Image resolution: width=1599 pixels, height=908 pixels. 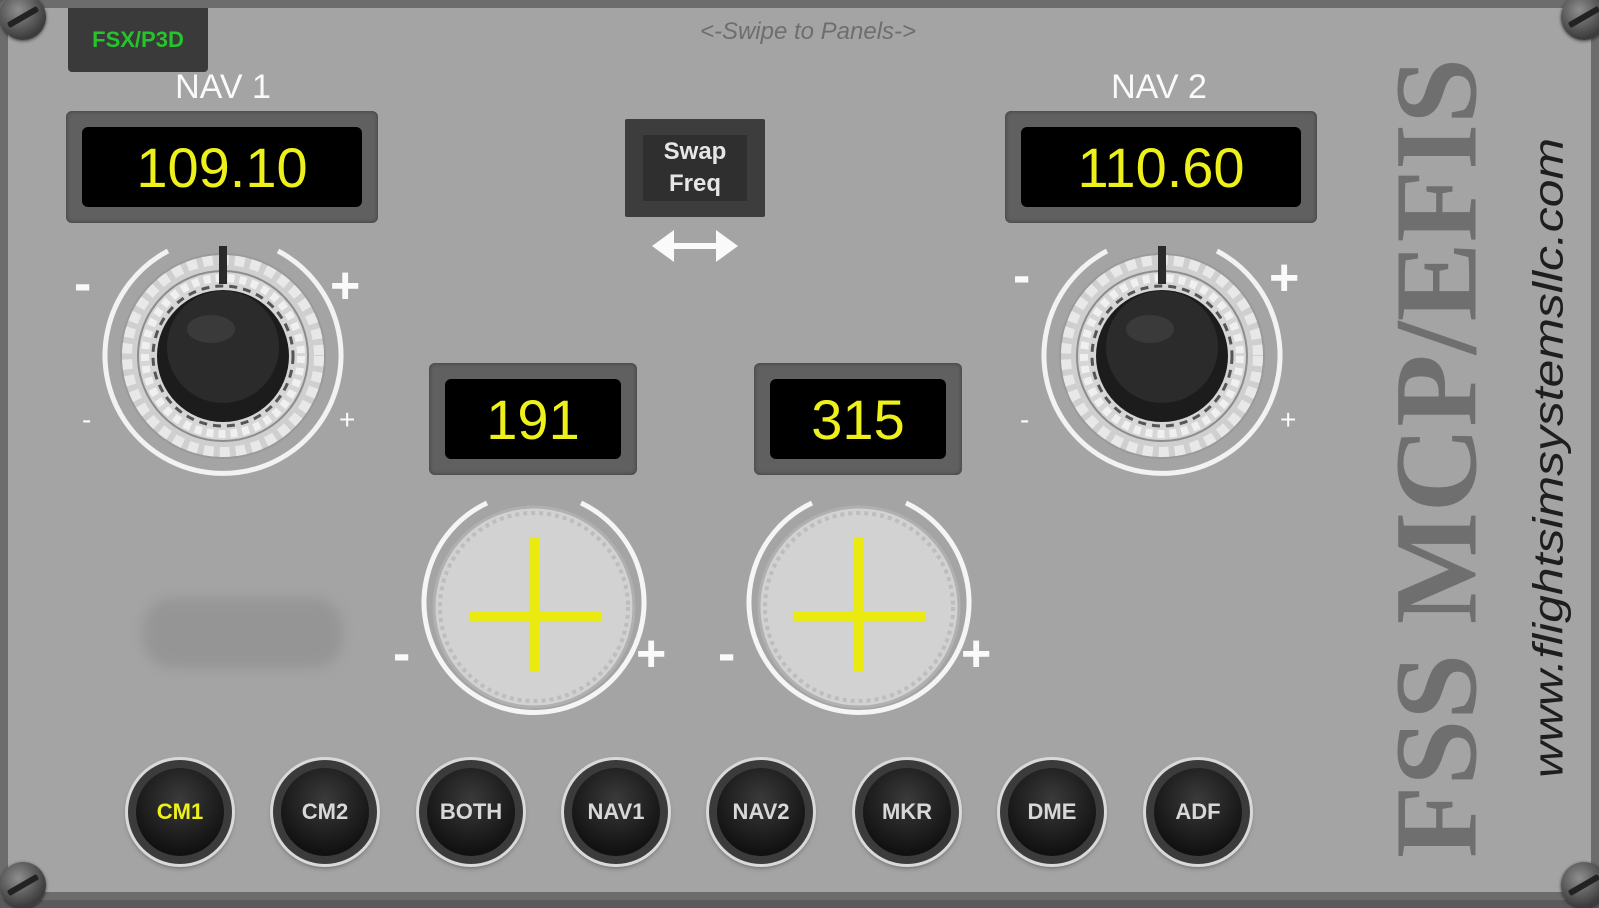 What do you see at coordinates (223, 361) in the screenshot?
I see `nav1-tuning-knob` at bounding box center [223, 361].